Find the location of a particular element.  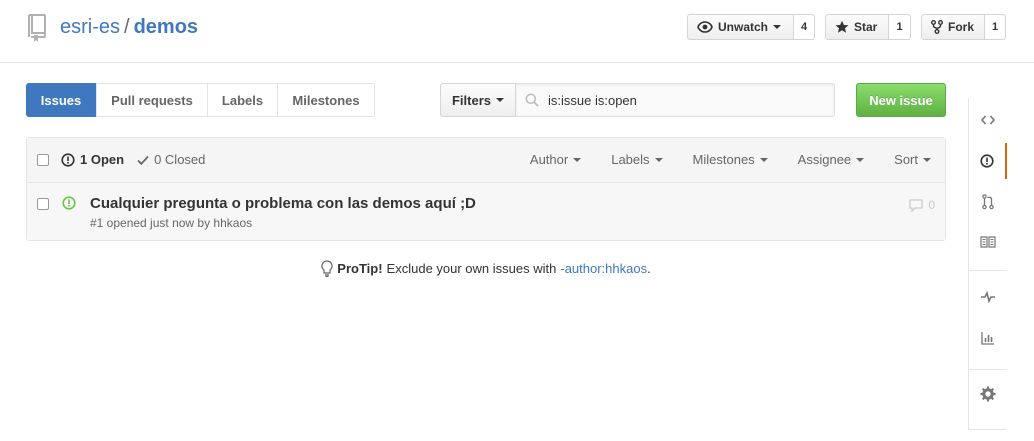

search-box is located at coordinates (675, 100).